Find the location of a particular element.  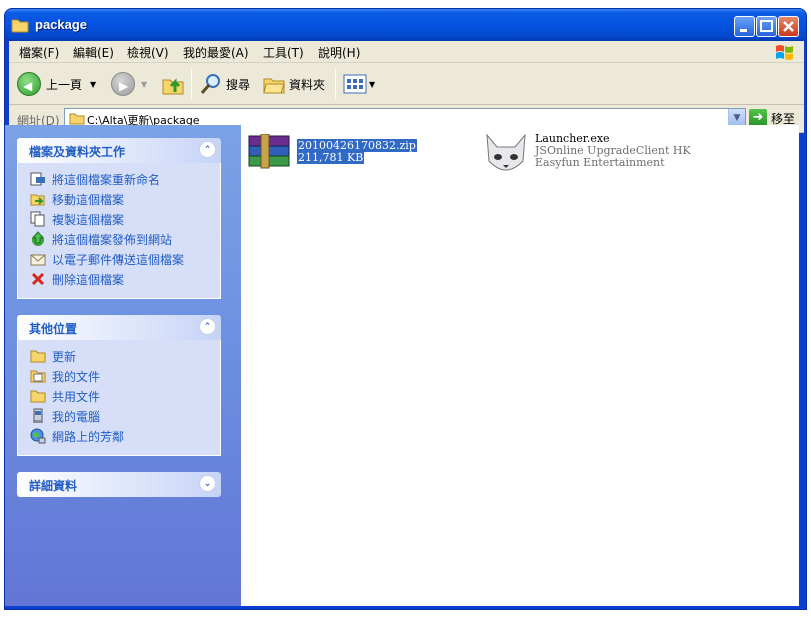

forward-arrow-icon: ▶ is located at coordinates (123, 84).